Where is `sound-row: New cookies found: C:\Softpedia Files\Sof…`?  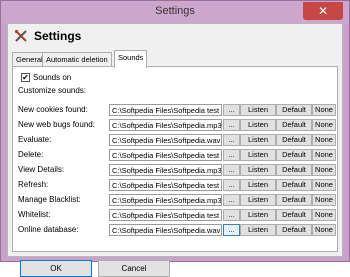 sound-row: New cookies found: C:\Softpedia Files\Sof… is located at coordinates (176, 110).